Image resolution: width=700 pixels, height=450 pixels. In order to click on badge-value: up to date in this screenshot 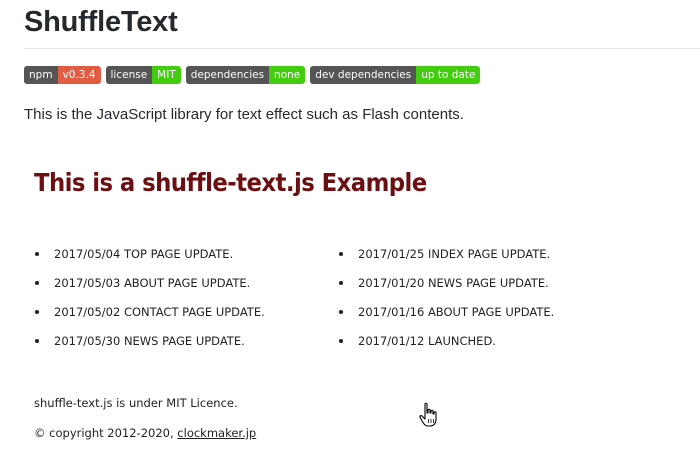, I will do `click(448, 75)`.